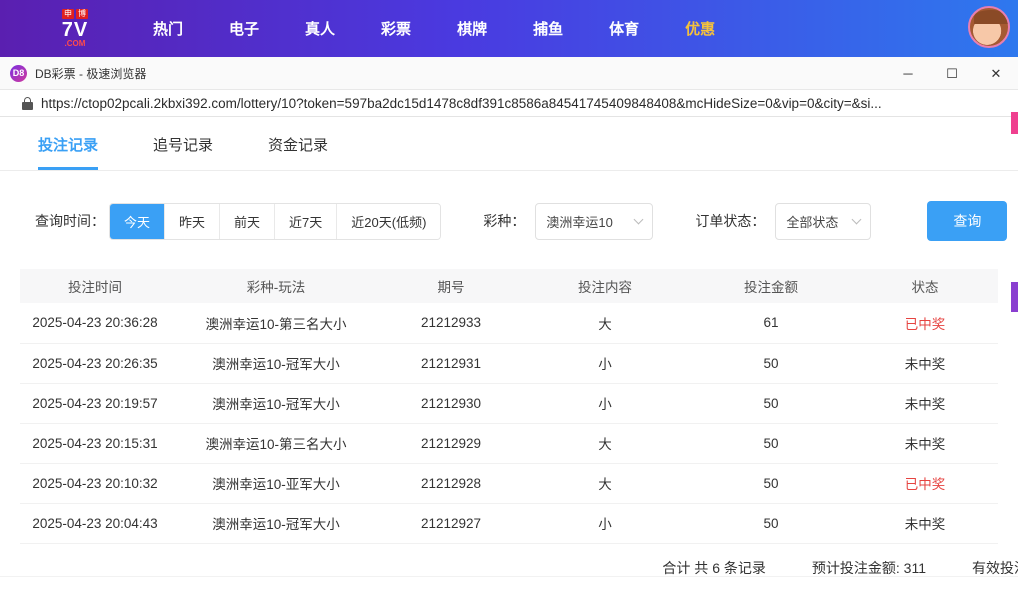 This screenshot has height=599, width=1018. I want to click on order-status-select: 全部状态, so click(823, 221).